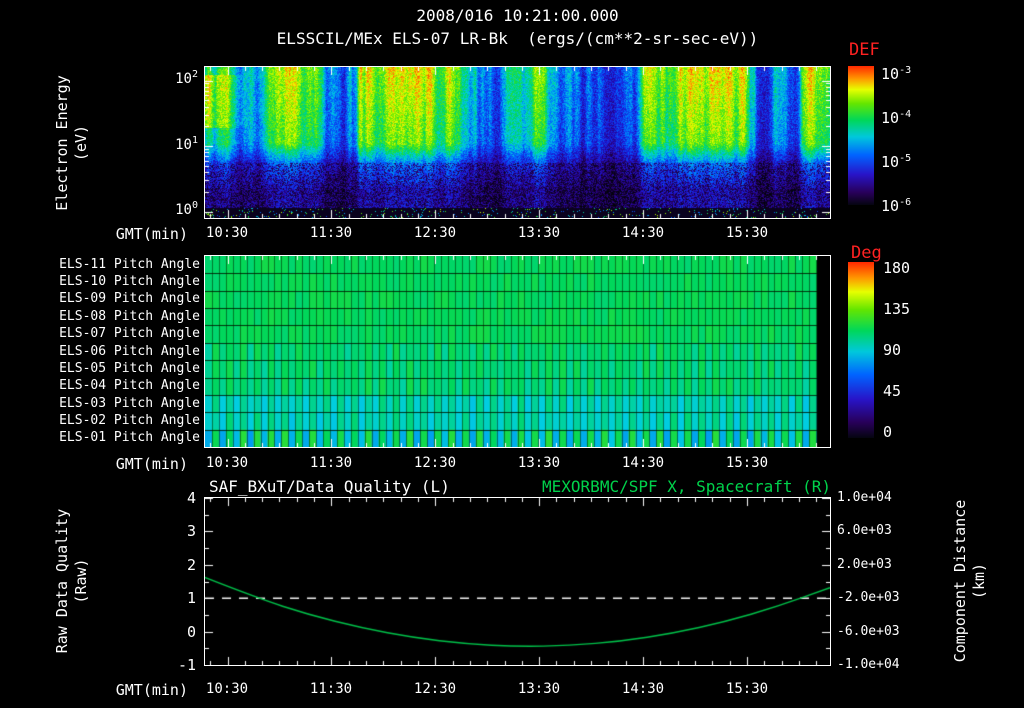  I want to click on cb-tick-1e-6: 10-6, so click(896, 206).